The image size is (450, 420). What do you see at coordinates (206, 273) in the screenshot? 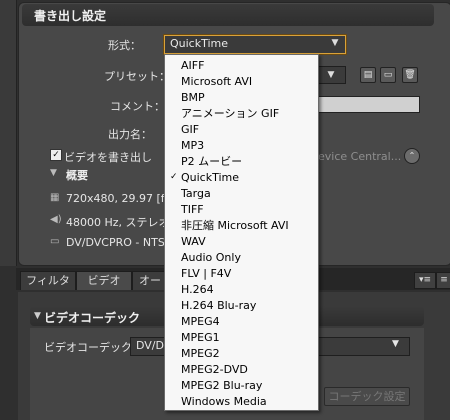
I see `format-option-label: FLV | F4V` at bounding box center [206, 273].